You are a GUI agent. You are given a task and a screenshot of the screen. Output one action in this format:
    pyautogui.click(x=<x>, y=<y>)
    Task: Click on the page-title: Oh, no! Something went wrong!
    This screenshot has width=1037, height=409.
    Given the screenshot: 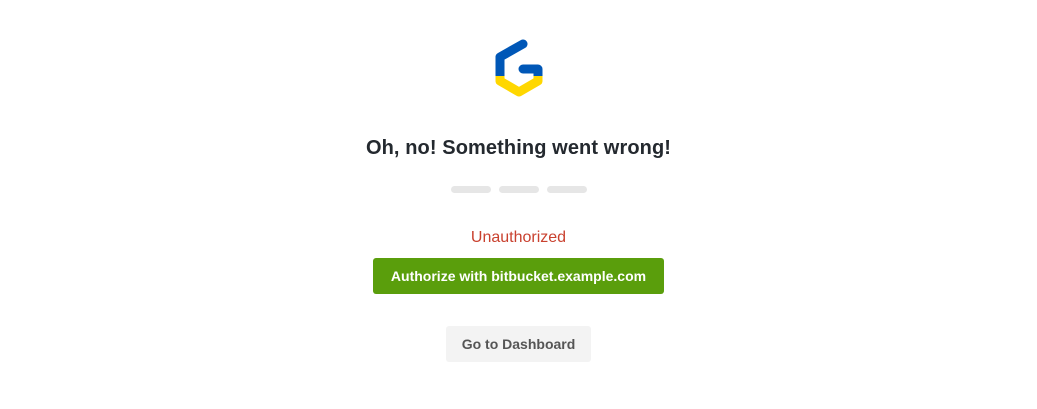 What is the action you would take?
    pyautogui.click(x=518, y=148)
    